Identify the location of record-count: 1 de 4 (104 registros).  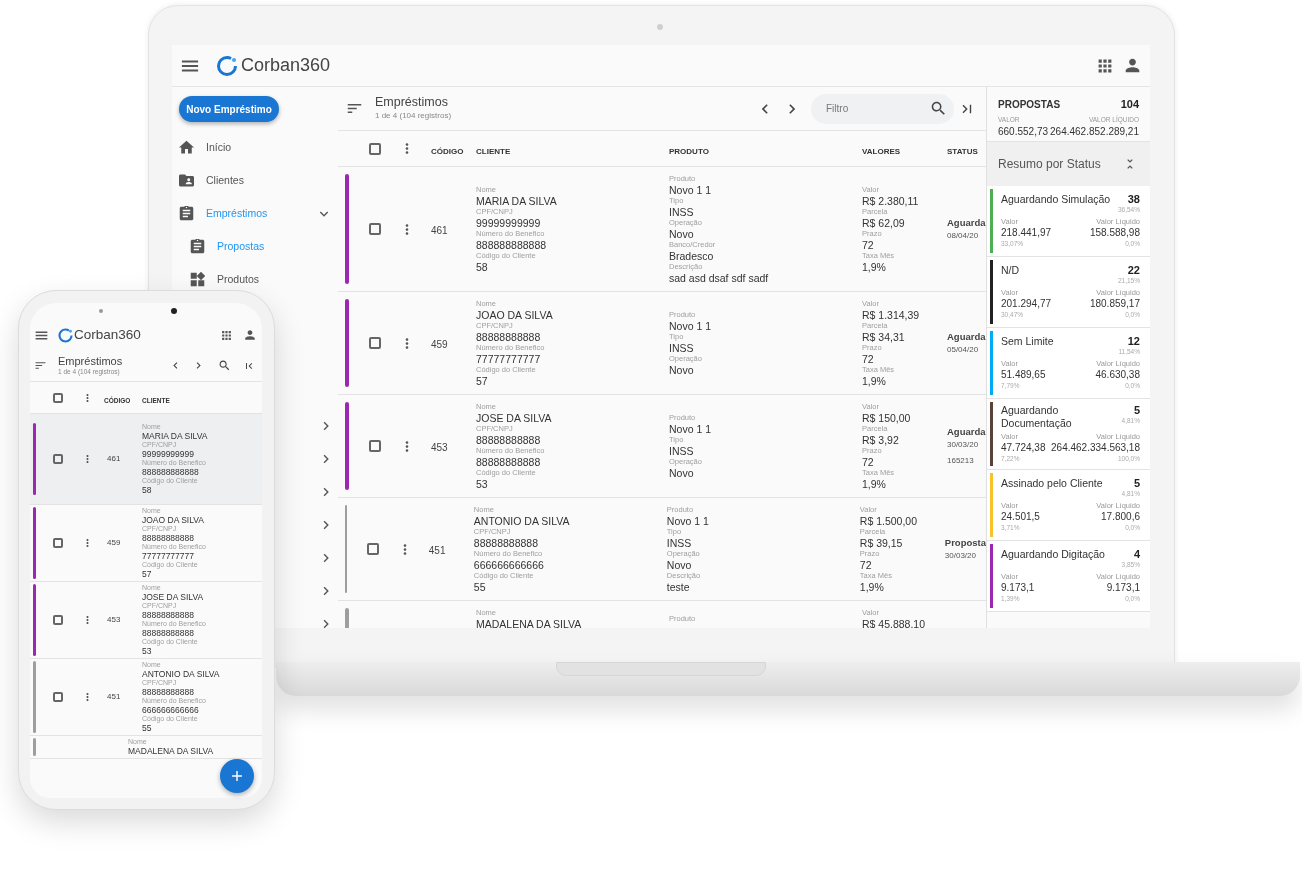
(413, 116).